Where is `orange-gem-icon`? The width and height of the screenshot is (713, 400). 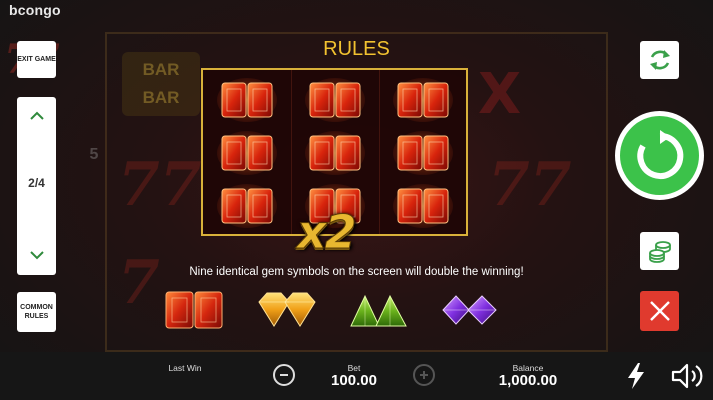
orange-gem-icon is located at coordinates (286, 310).